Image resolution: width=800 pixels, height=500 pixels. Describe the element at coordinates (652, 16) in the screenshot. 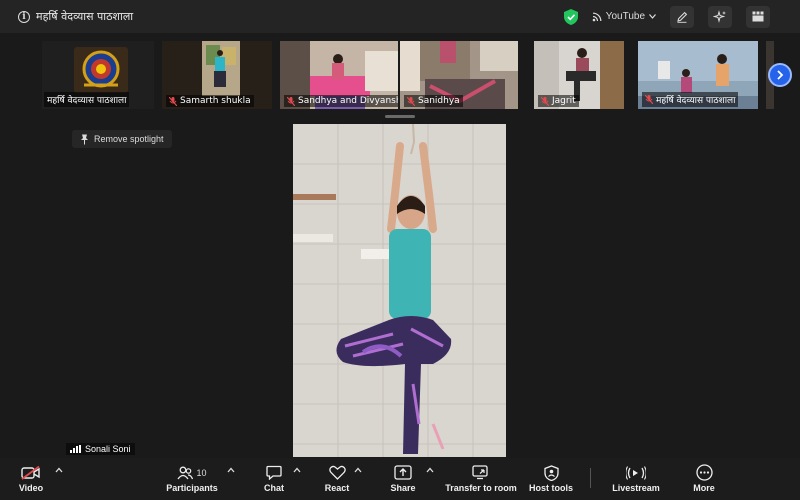

I see `chevron-down-icon` at that location.